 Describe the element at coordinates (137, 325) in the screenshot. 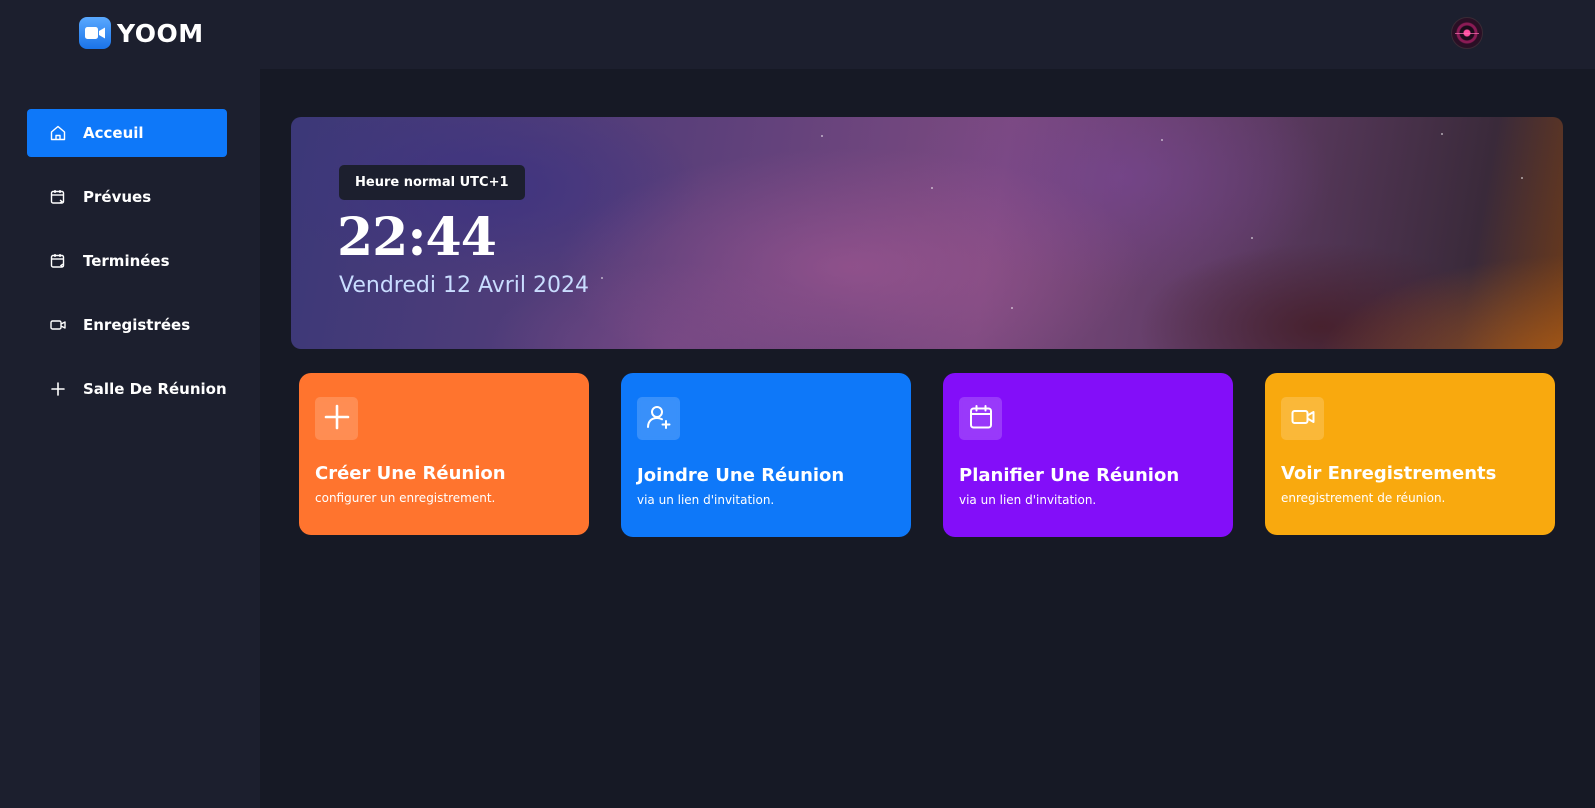

I see `sidebar-item-label: Enregistrées` at that location.